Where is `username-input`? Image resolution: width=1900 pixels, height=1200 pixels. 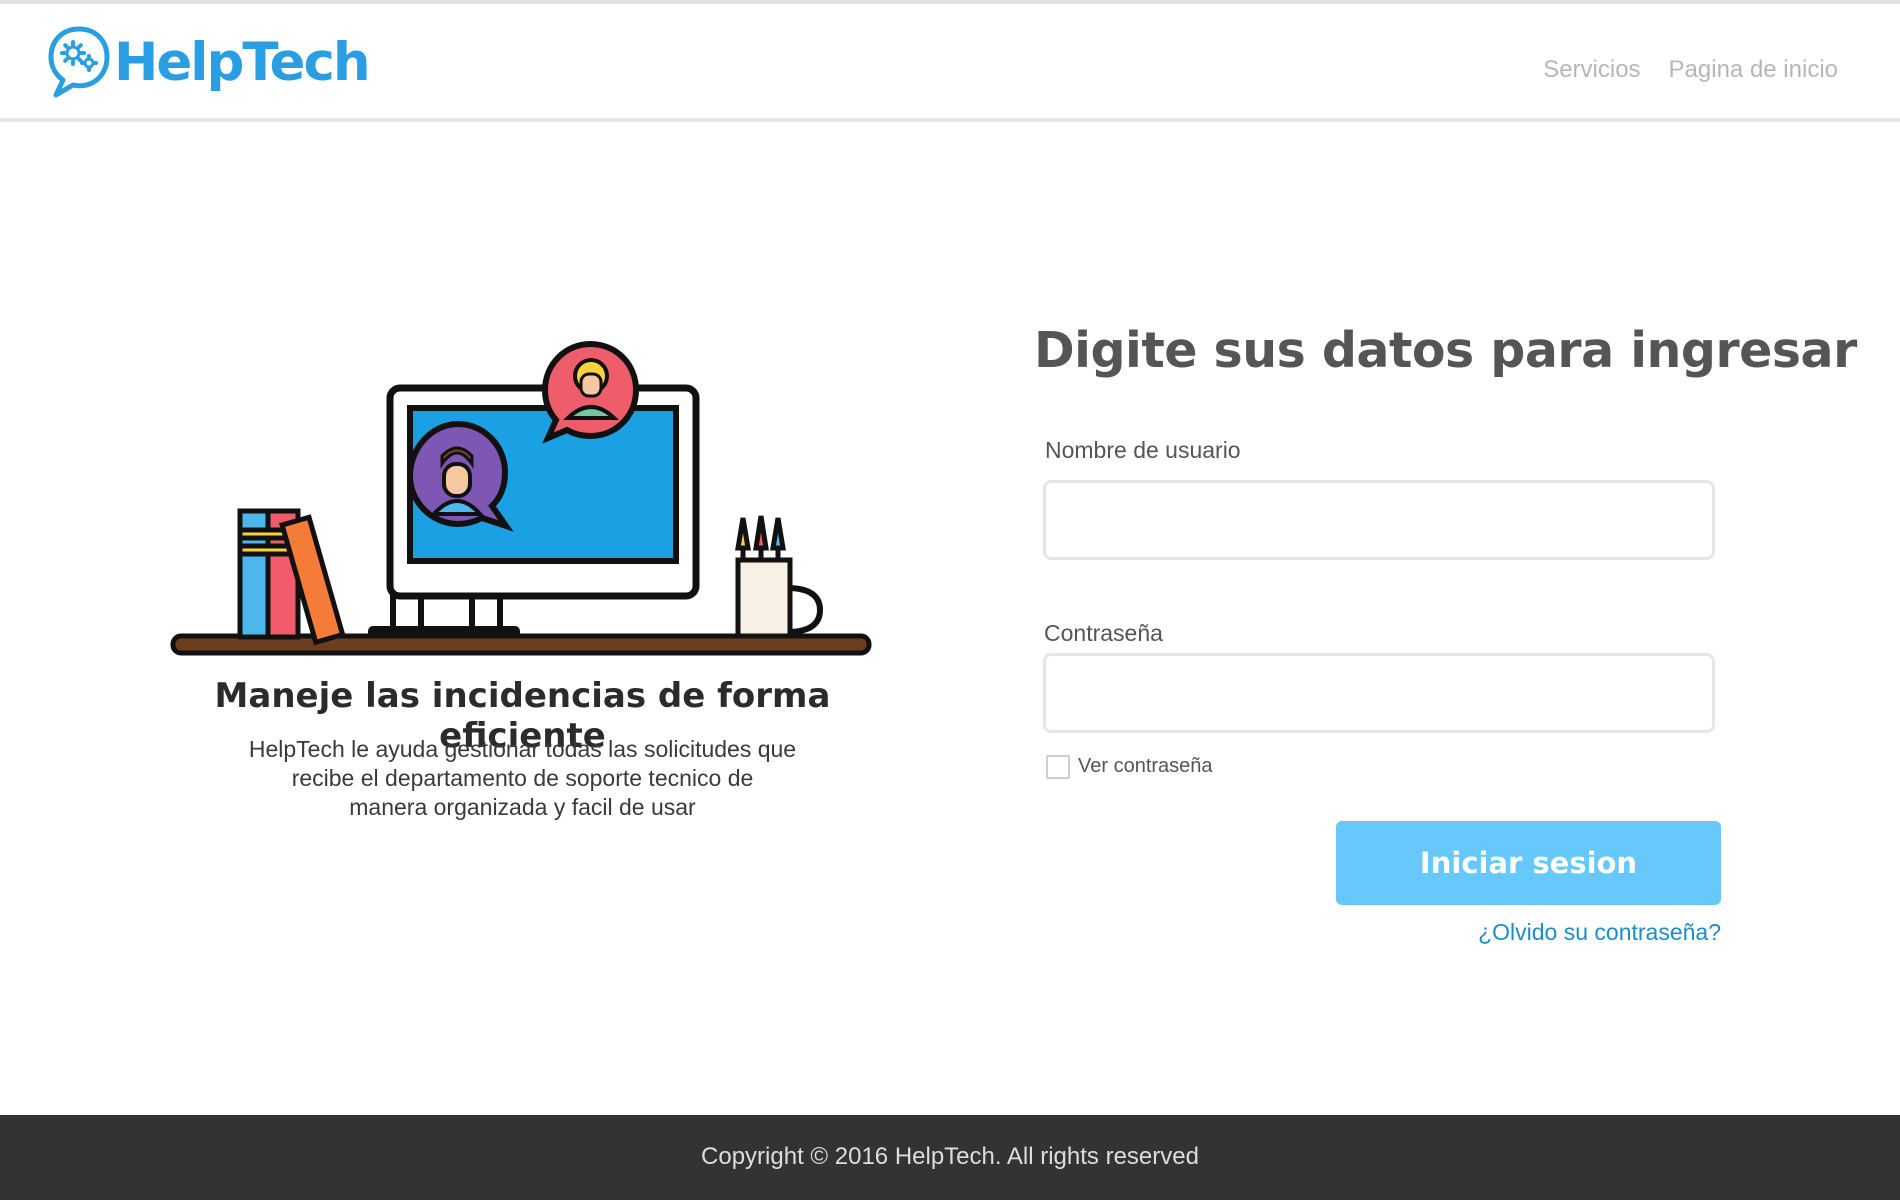 username-input is located at coordinates (1379, 520).